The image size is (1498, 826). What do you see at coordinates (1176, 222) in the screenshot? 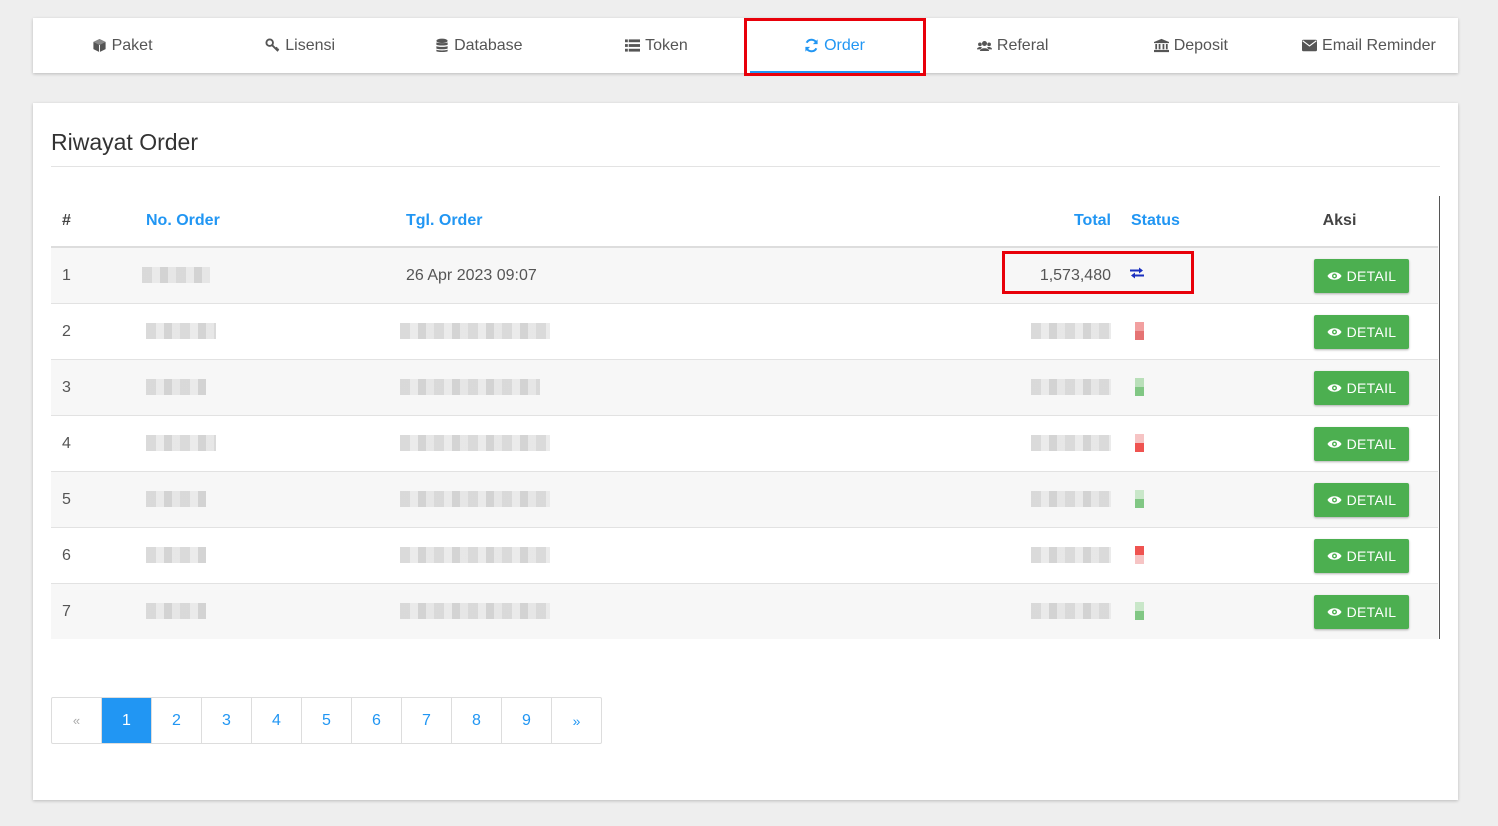
I see `col-header-status: Status` at bounding box center [1176, 222].